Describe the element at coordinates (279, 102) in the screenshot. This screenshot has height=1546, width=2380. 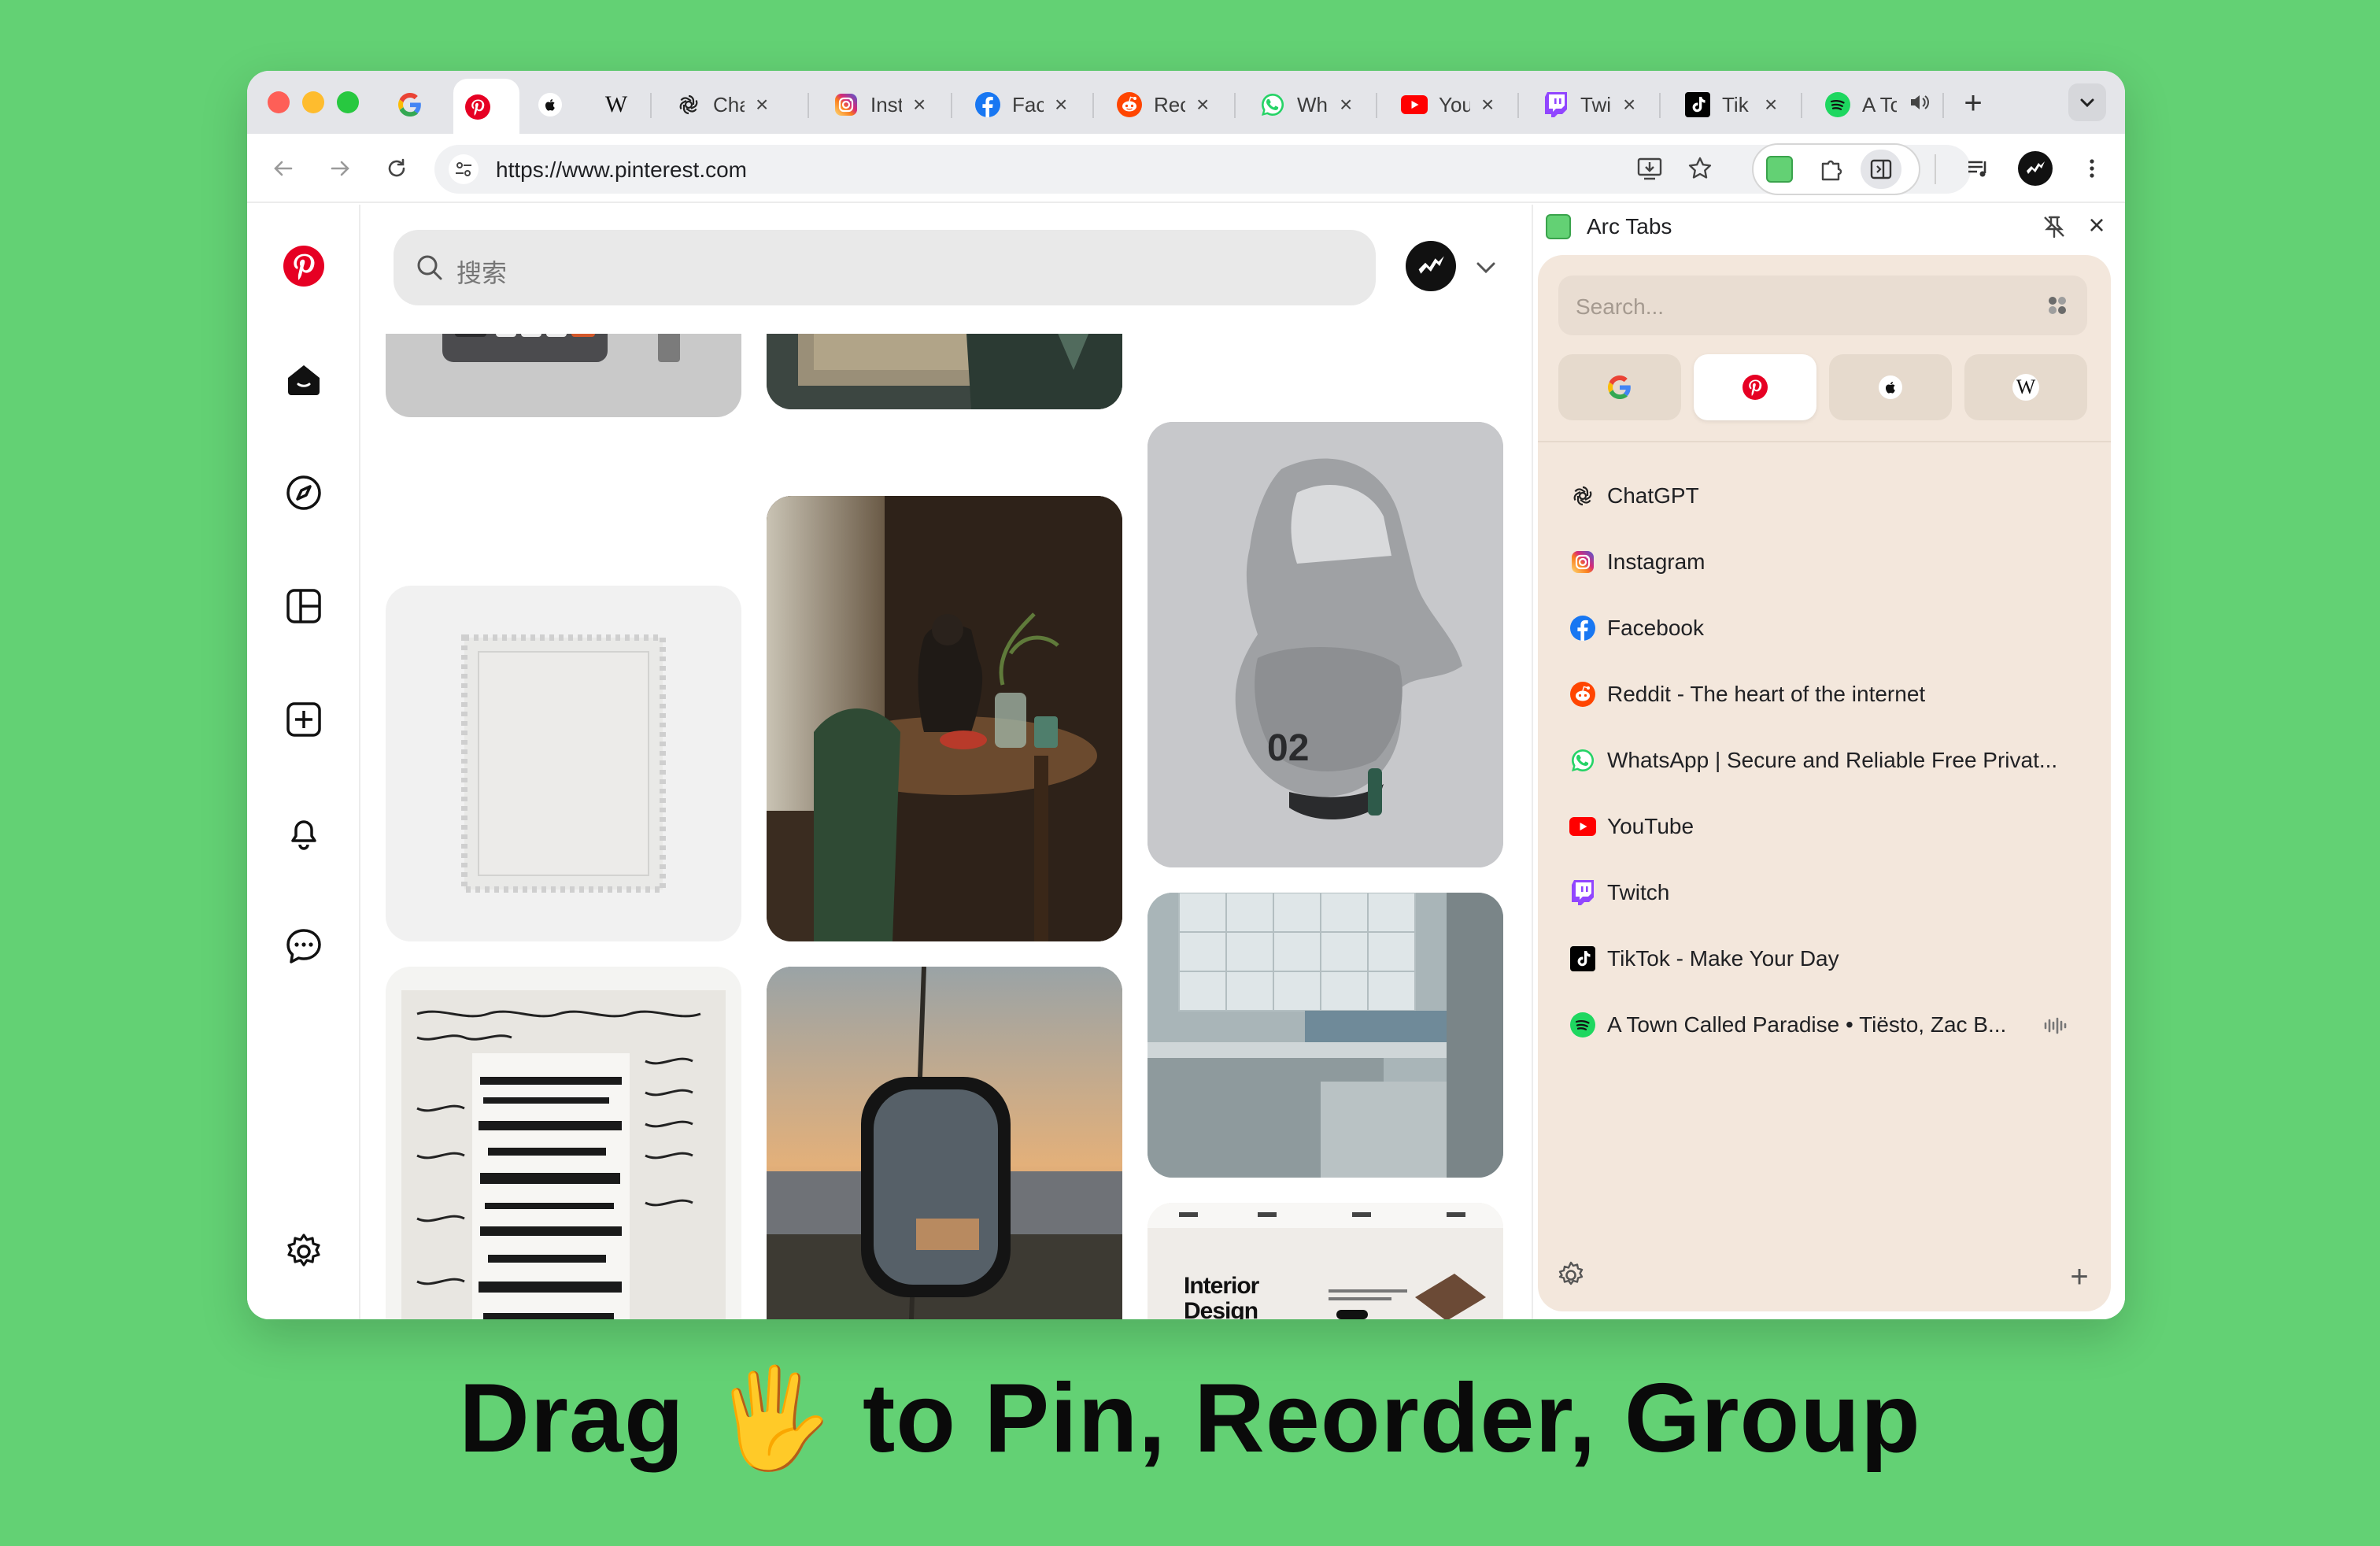
I see `close-window-button` at that location.